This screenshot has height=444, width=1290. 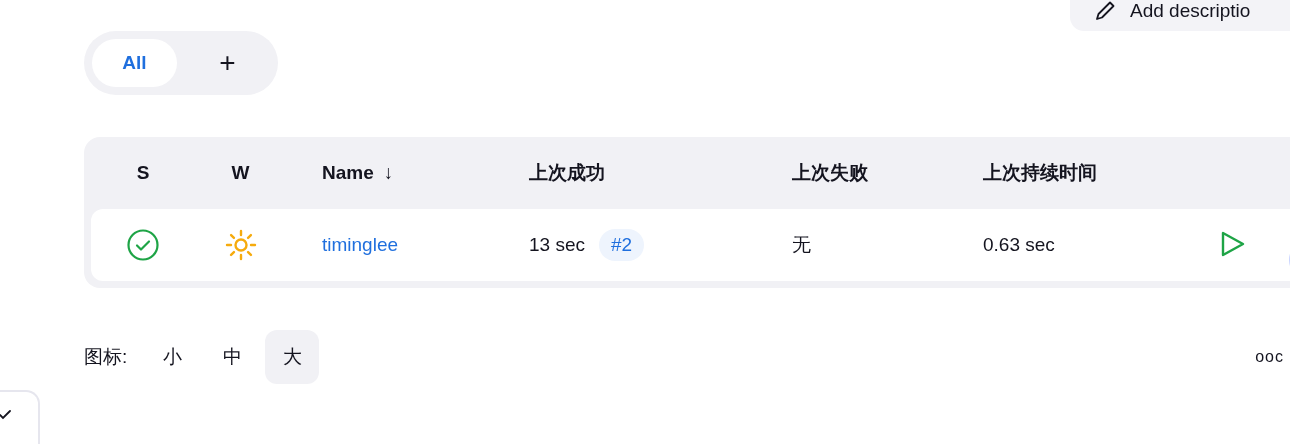 I want to click on add-description-button: Add descriptio, so click(x=1180, y=15).